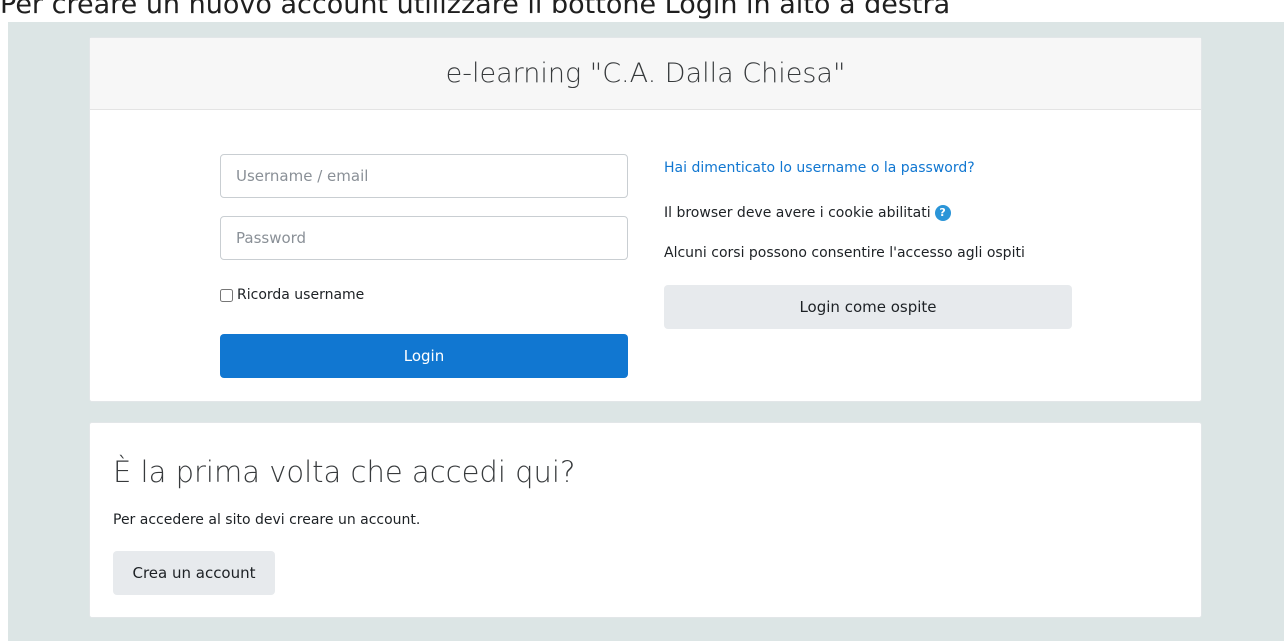 Image resolution: width=1284 pixels, height=641 pixels. Describe the element at coordinates (344, 472) in the screenshot. I see `signup-title: È la prima volta che accedi qui?` at that location.